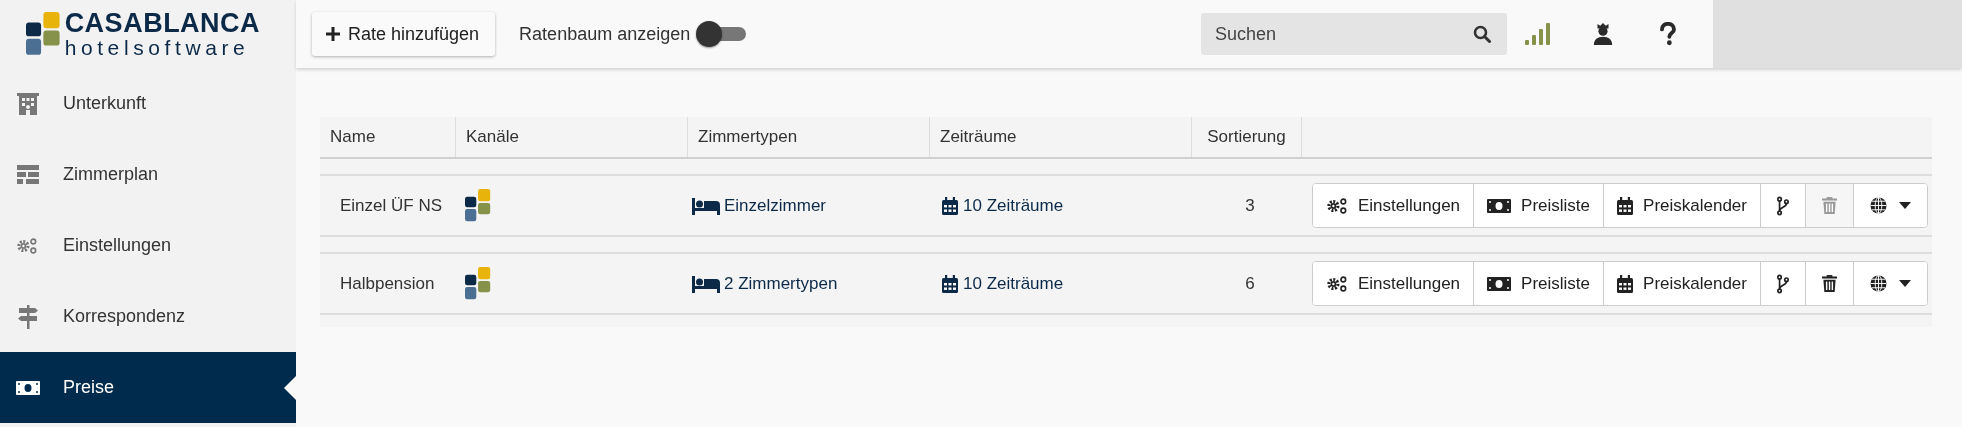 This screenshot has height=427, width=1962. I want to click on column-header: Zimmertypen, so click(809, 137).